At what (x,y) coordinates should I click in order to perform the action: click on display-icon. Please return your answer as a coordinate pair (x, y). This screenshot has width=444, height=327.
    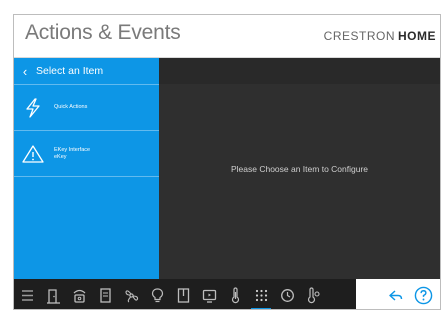
    Looking at the image, I should click on (209, 295).